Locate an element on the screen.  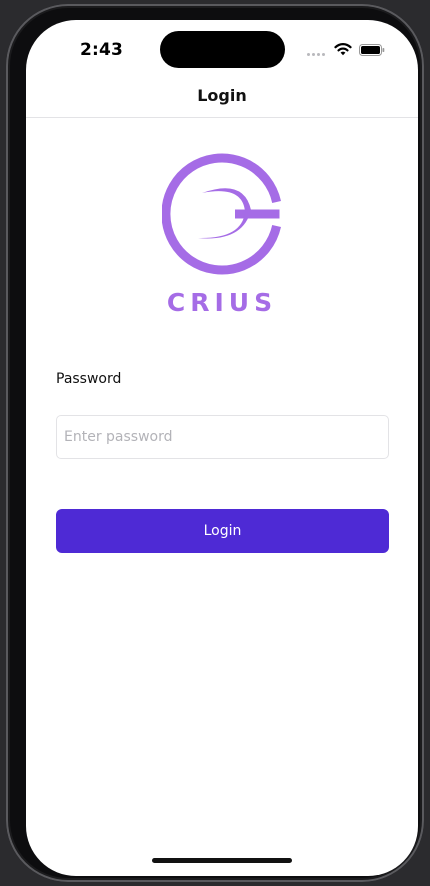
home-indicator is located at coordinates (222, 860).